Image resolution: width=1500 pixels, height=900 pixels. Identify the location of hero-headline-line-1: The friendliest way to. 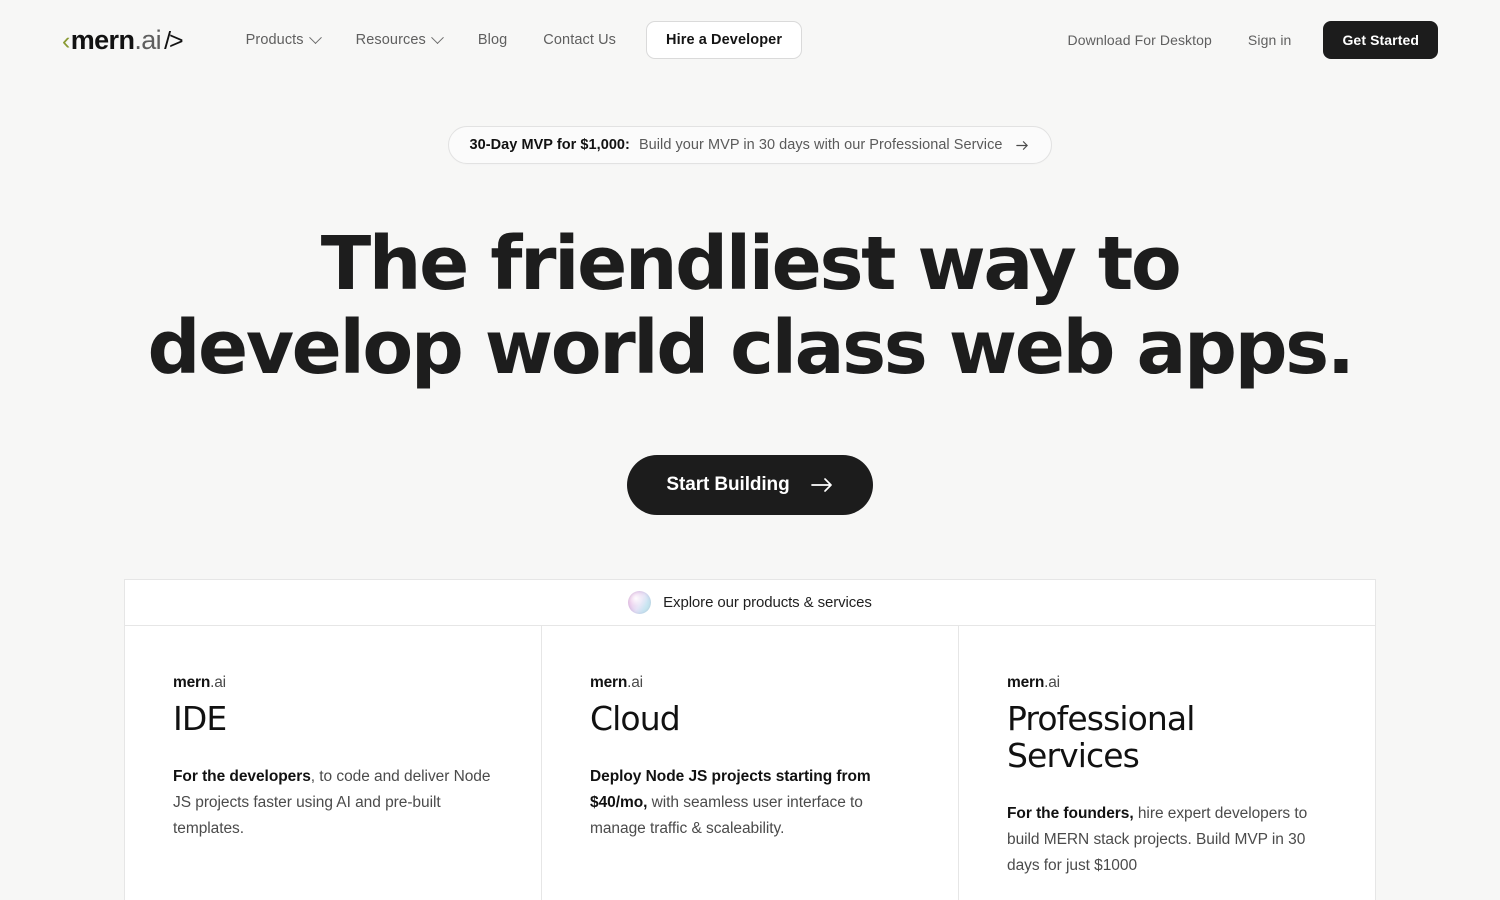
(751, 264).